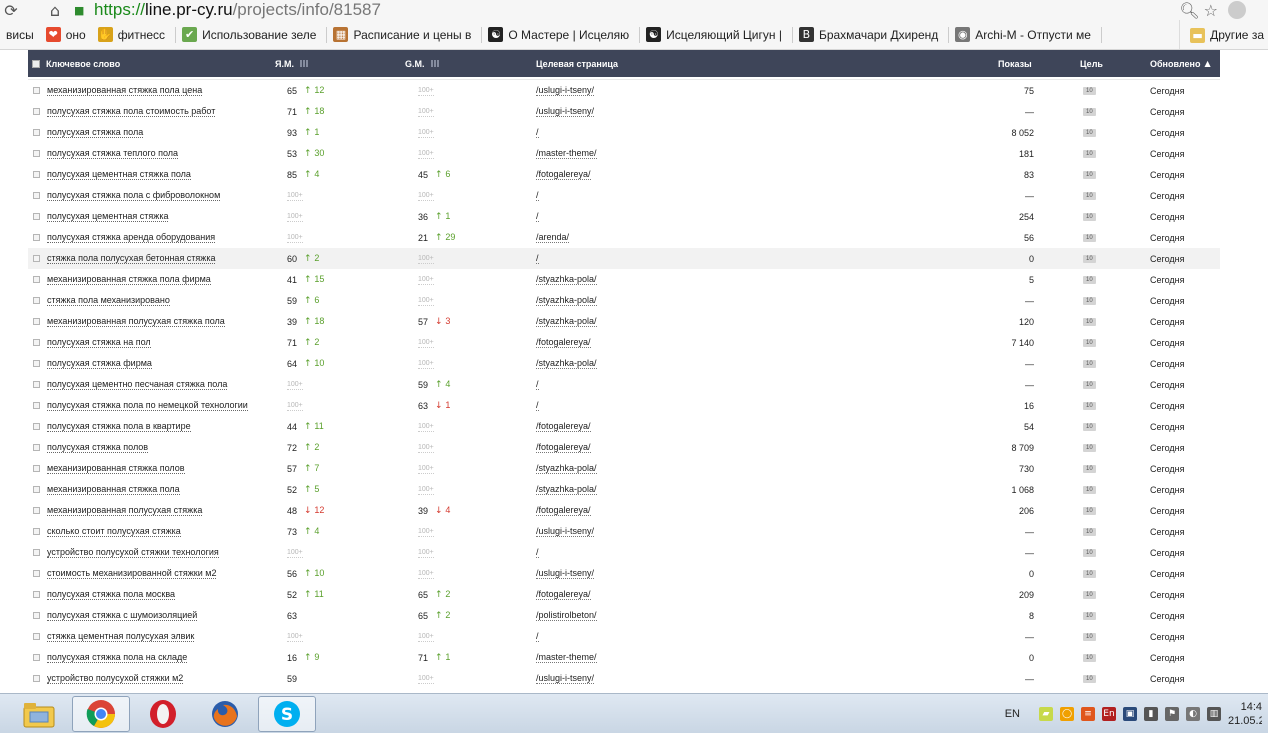  Describe the element at coordinates (36, 63) in the screenshot. I see `select-all-checkbox` at that location.